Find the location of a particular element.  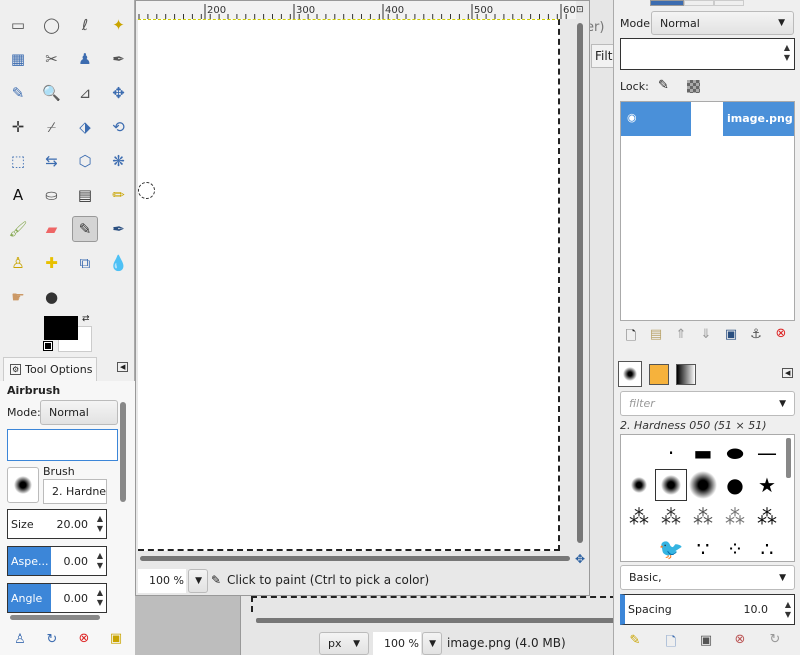

layer-mode-select: Normal ▼ is located at coordinates (722, 23).